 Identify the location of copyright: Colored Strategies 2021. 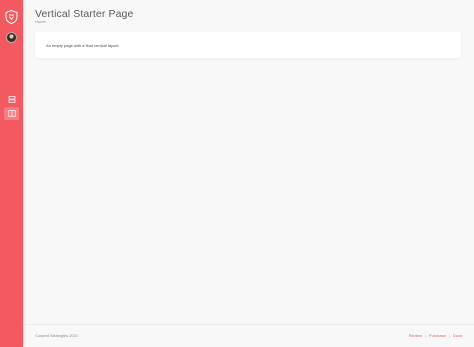
(57, 335).